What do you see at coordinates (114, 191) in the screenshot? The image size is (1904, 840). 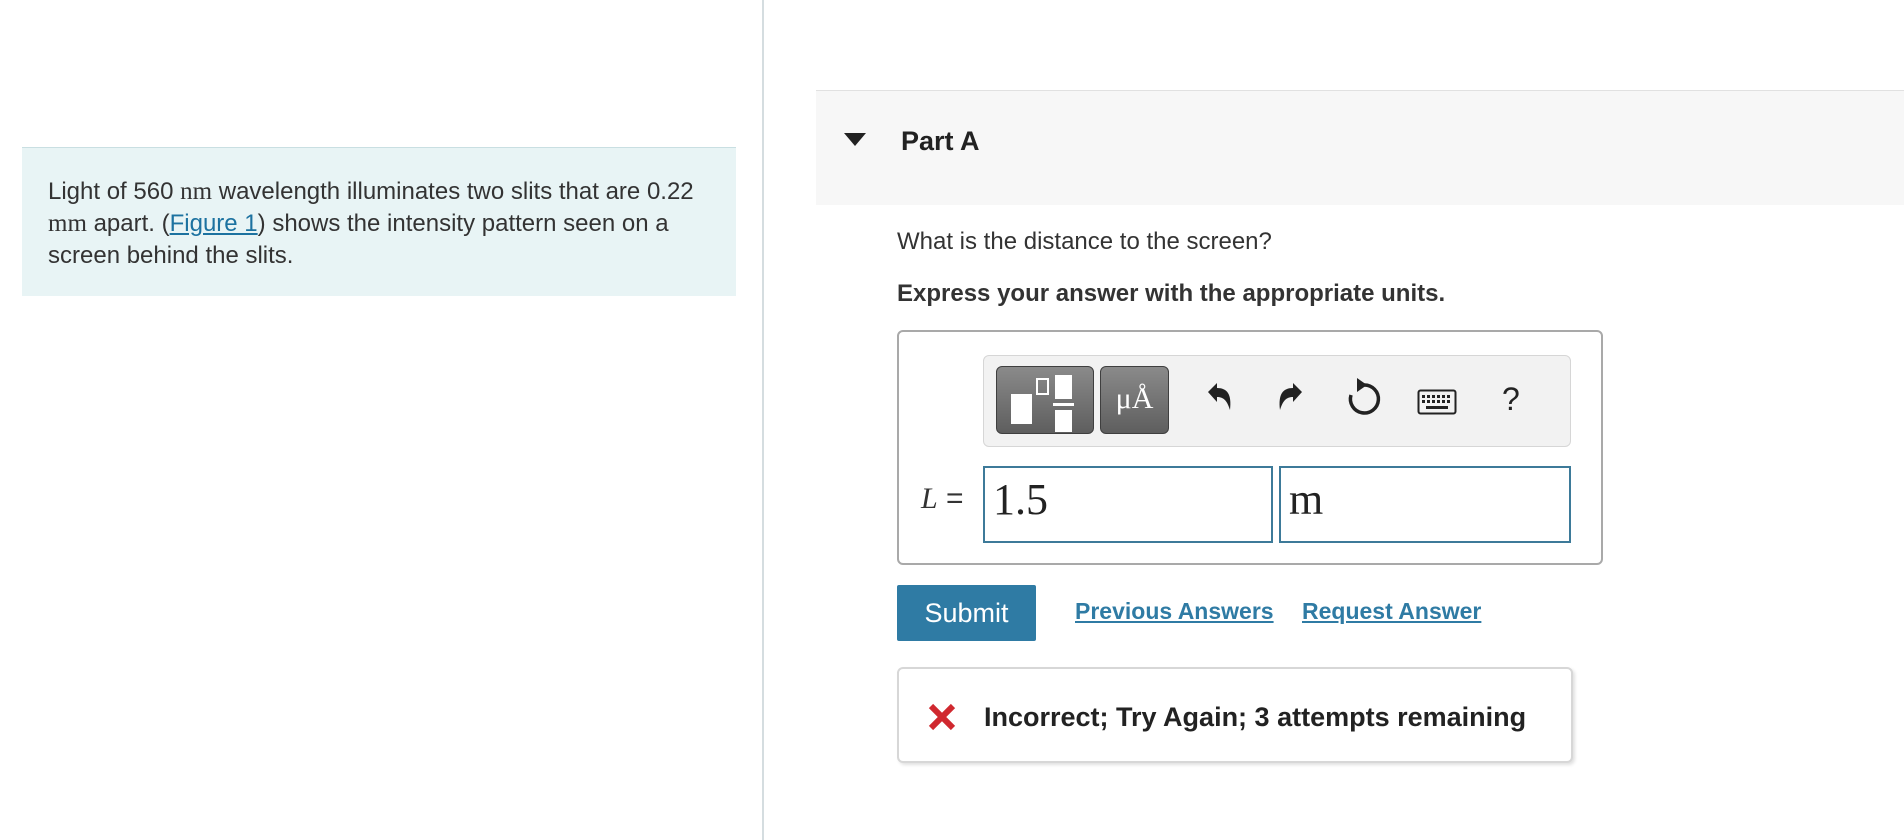 I see `problem-text: Light of 560` at bounding box center [114, 191].